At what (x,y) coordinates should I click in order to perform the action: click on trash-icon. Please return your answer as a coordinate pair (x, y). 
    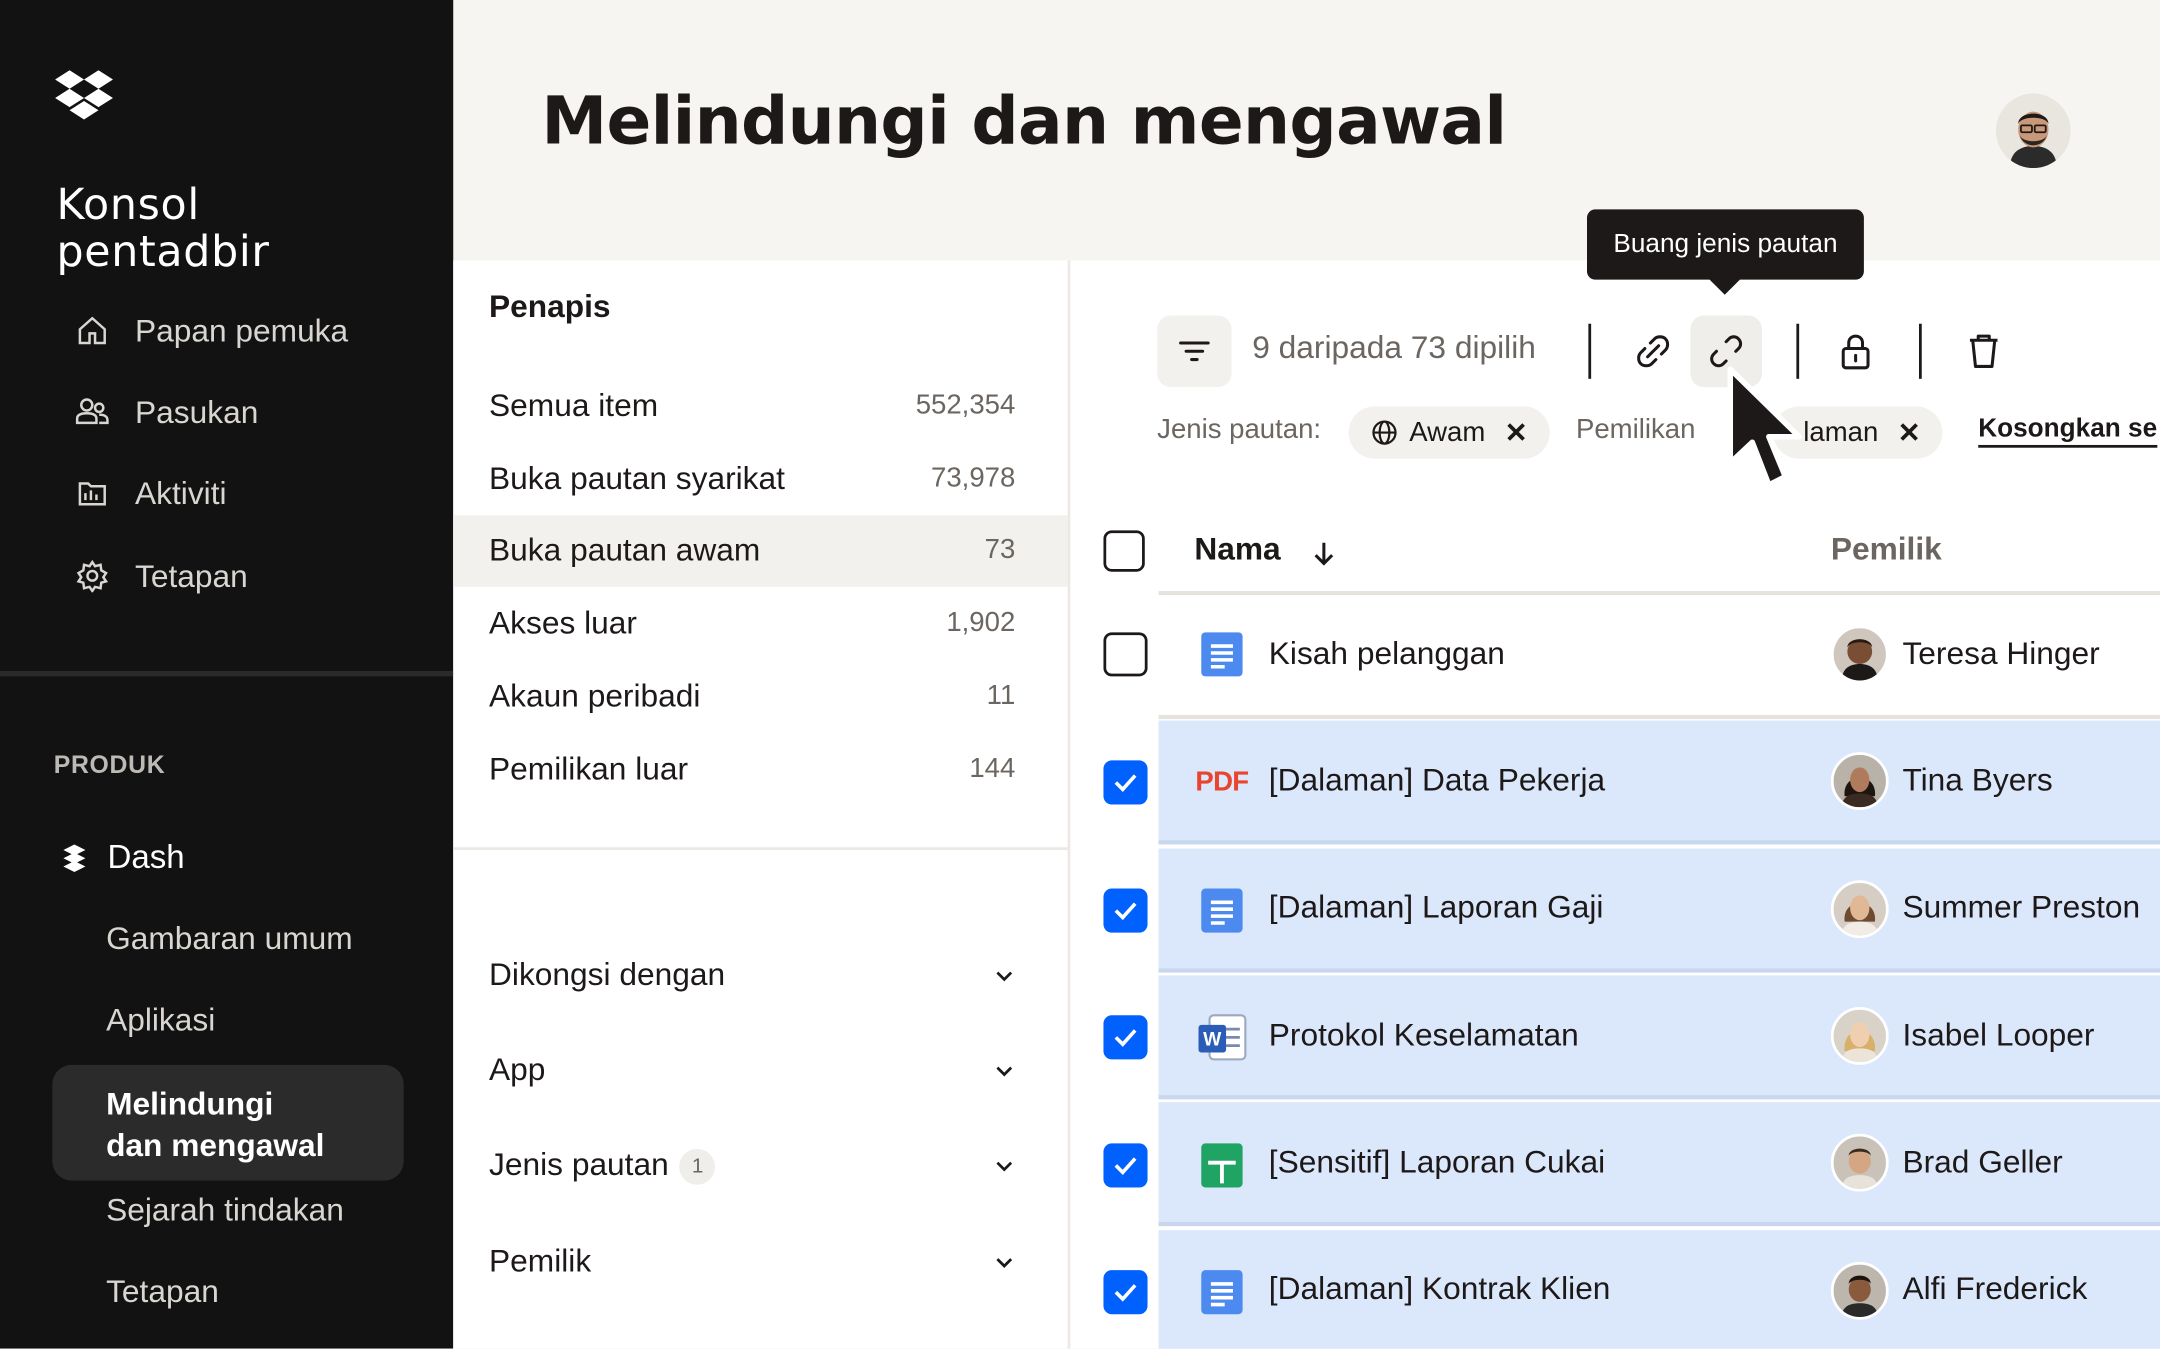
    Looking at the image, I should click on (1983, 351).